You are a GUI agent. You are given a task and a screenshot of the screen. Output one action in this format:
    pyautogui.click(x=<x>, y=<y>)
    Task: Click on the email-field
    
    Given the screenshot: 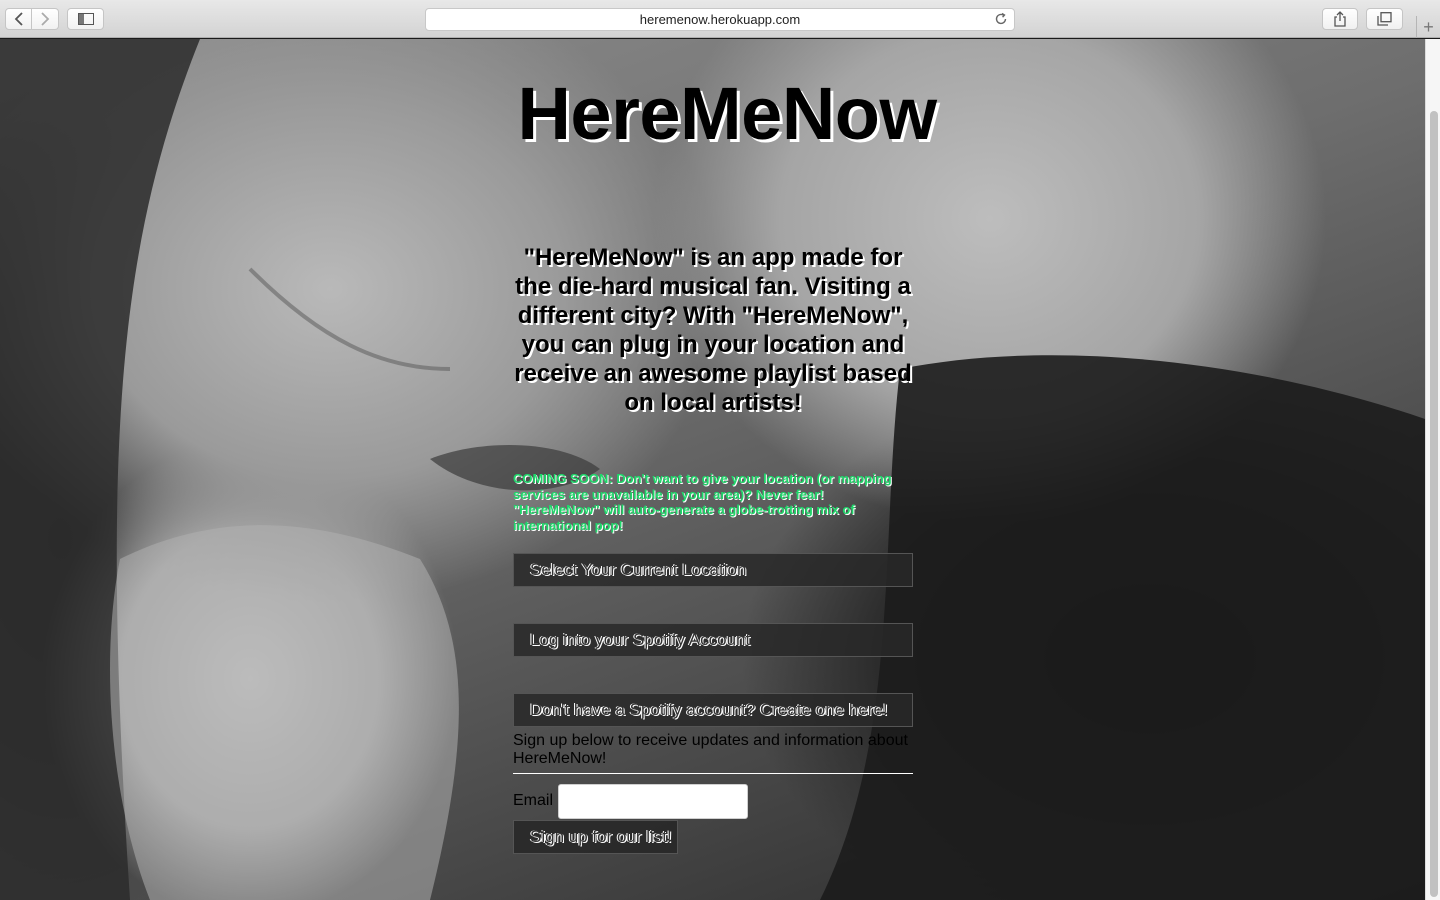 What is the action you would take?
    pyautogui.click(x=653, y=801)
    